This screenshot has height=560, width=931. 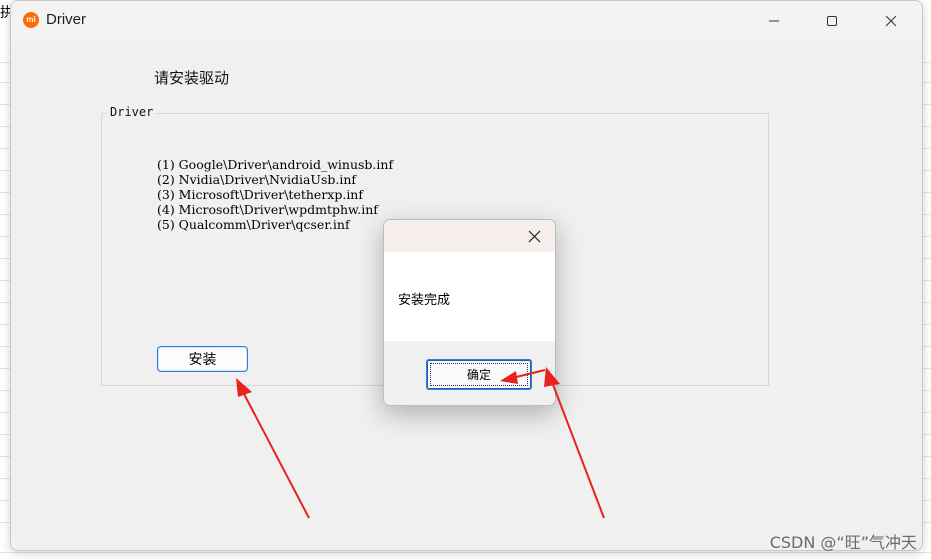 What do you see at coordinates (275, 164) in the screenshot?
I see `driver-list-item: (1) Google\Driver\android_winusb.inf` at bounding box center [275, 164].